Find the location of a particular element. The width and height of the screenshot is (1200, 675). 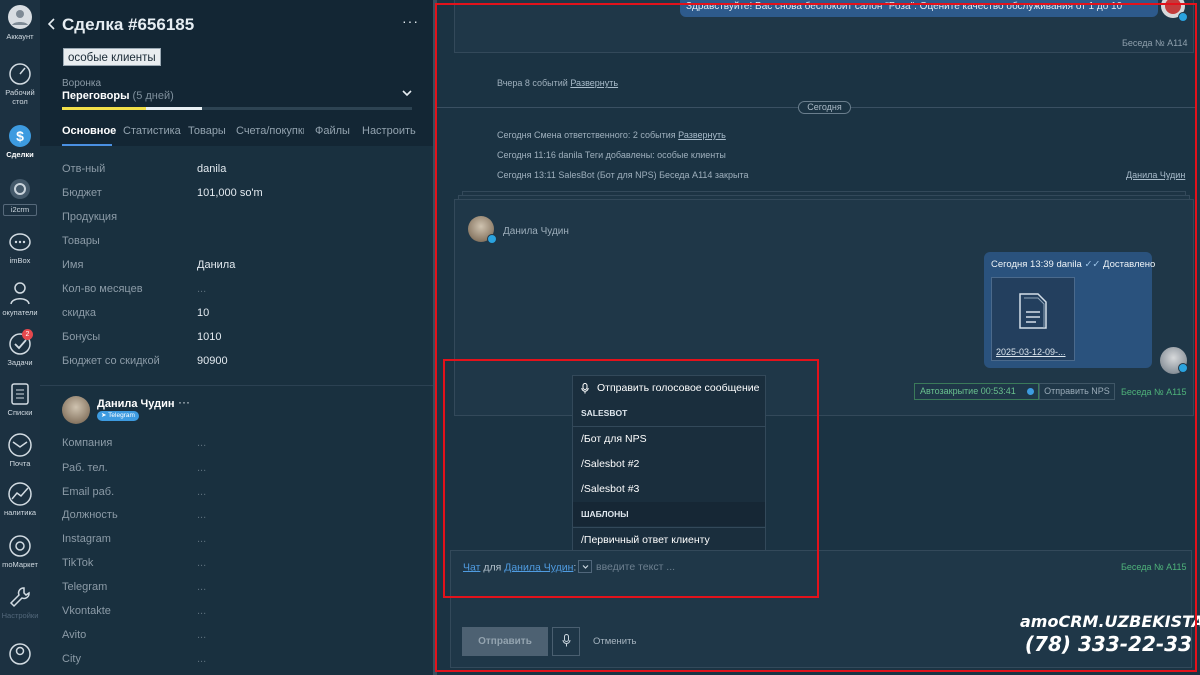

nav-mail-label: Почта is located at coordinates (20, 463).